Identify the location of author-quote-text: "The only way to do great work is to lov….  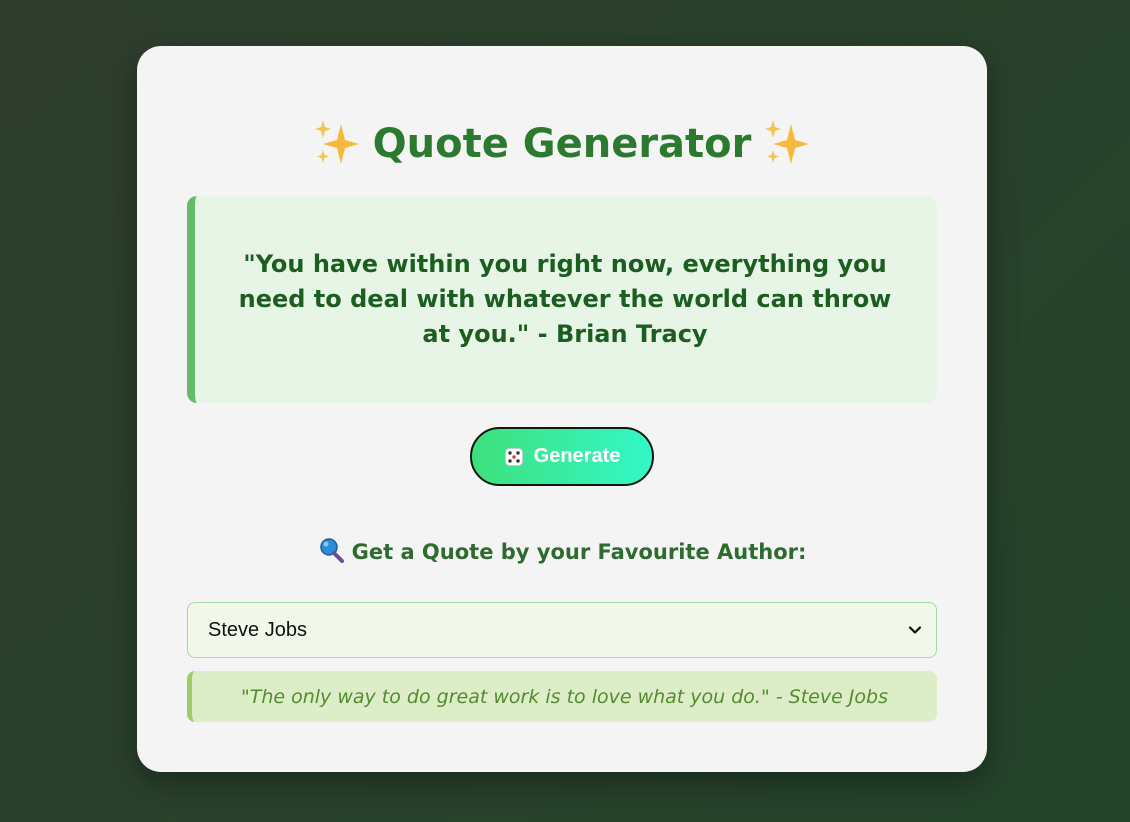
(564, 696).